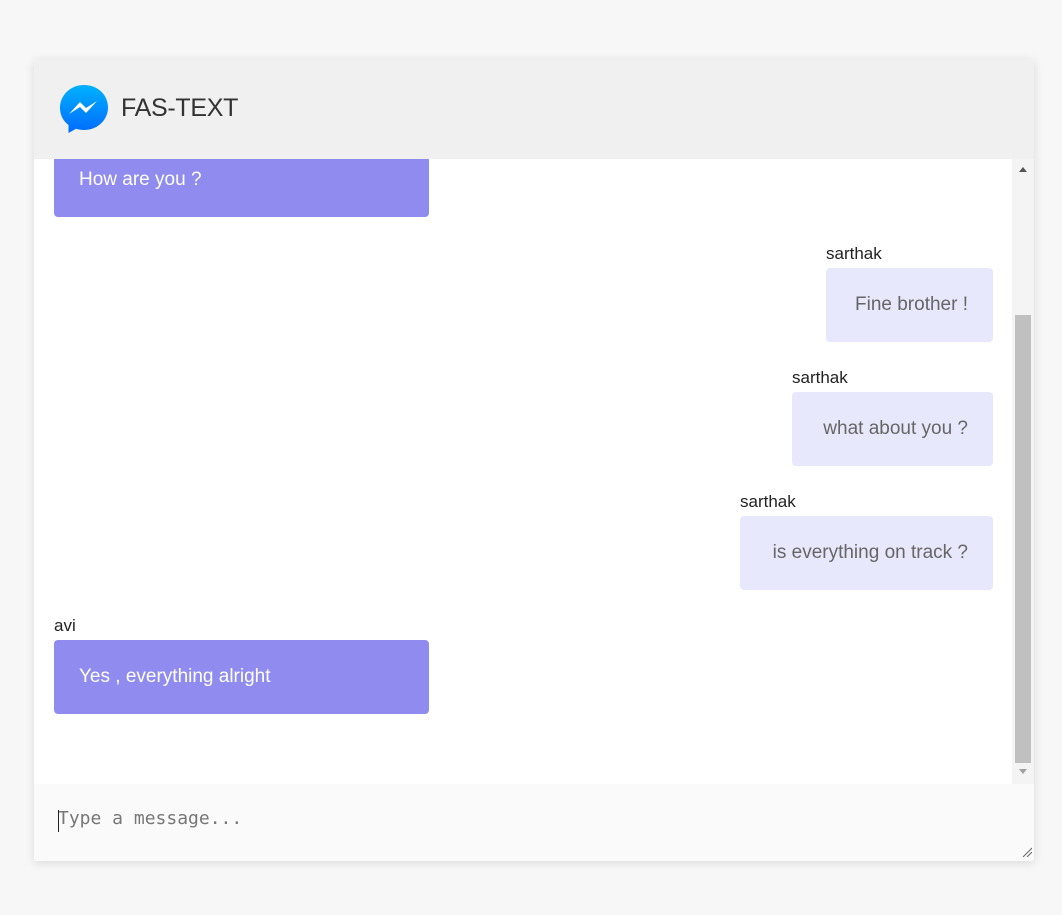  I want to click on app-title: FAS-TEXT, so click(180, 108).